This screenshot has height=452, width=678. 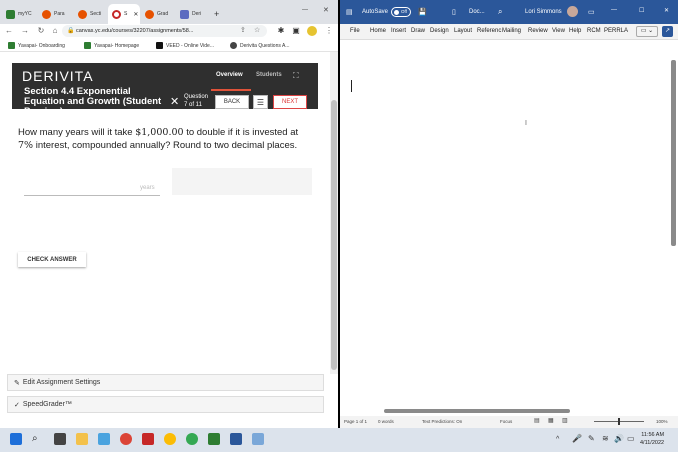 I want to click on snip-icon, so click(x=258, y=439).